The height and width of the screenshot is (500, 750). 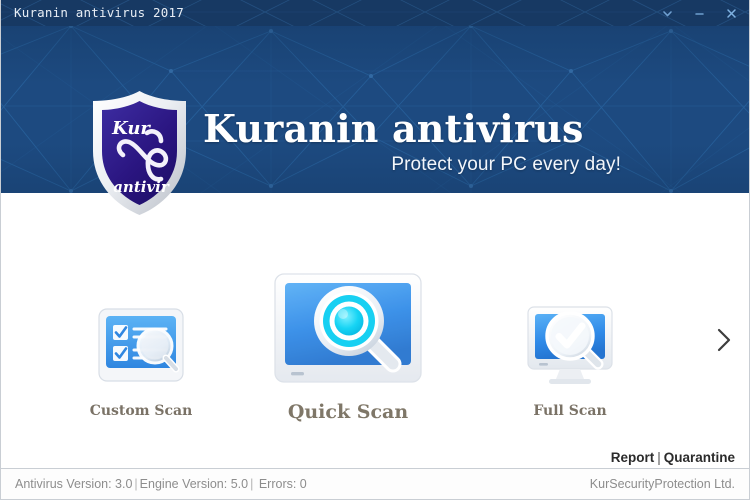 What do you see at coordinates (131, 128) in the screenshot?
I see `logo-top-text: Kur` at bounding box center [131, 128].